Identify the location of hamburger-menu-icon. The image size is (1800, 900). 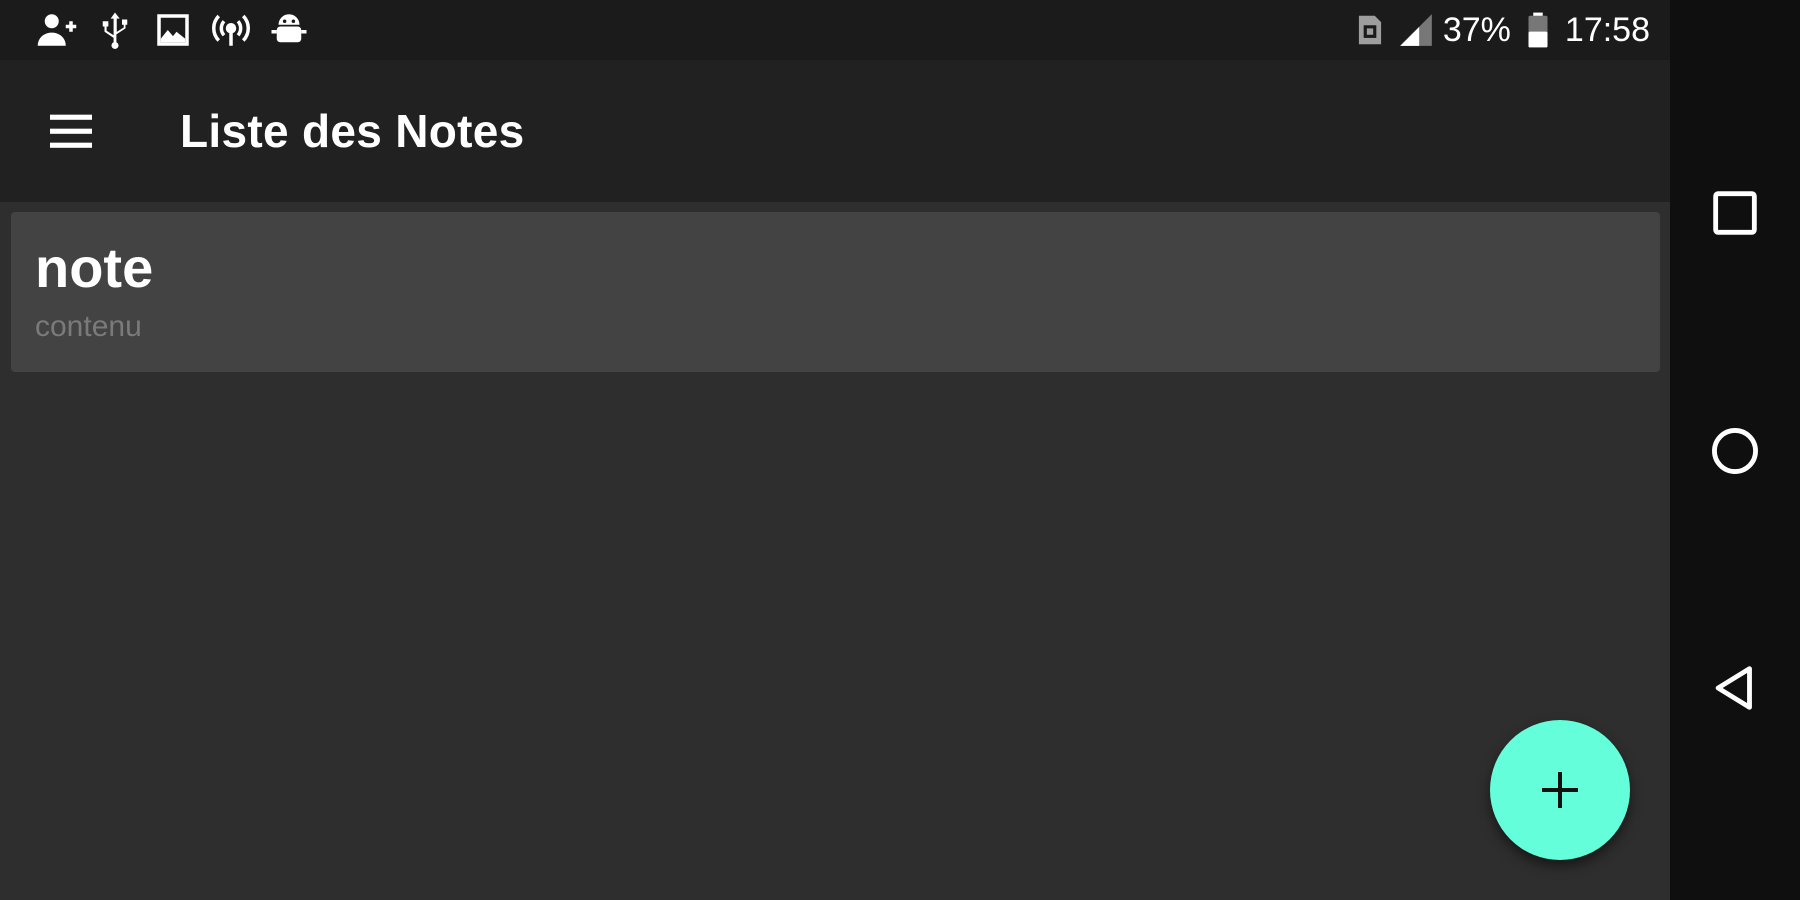
(71, 131).